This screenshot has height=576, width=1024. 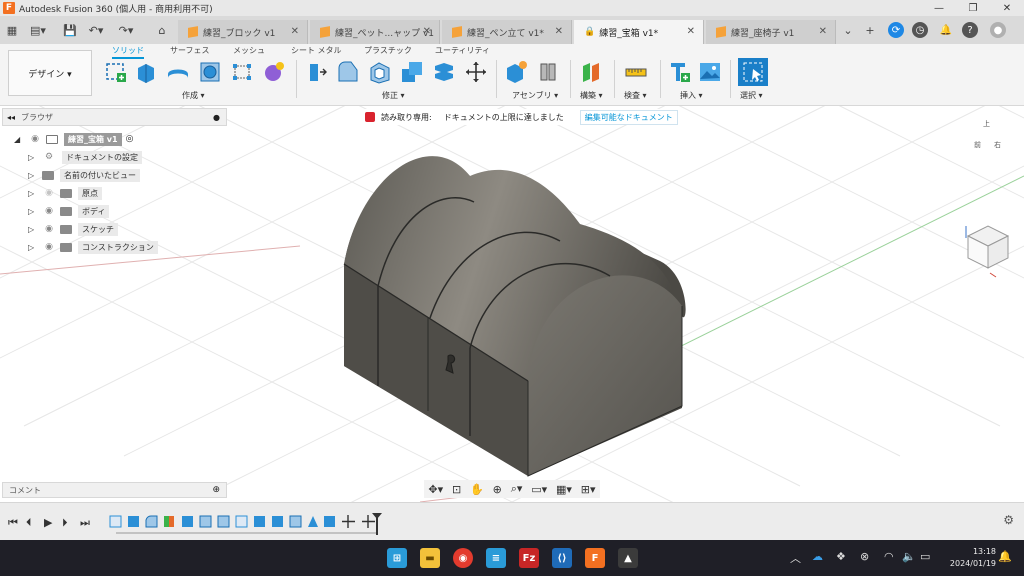 I want to click on chrome-icon: ◉, so click(x=463, y=558).